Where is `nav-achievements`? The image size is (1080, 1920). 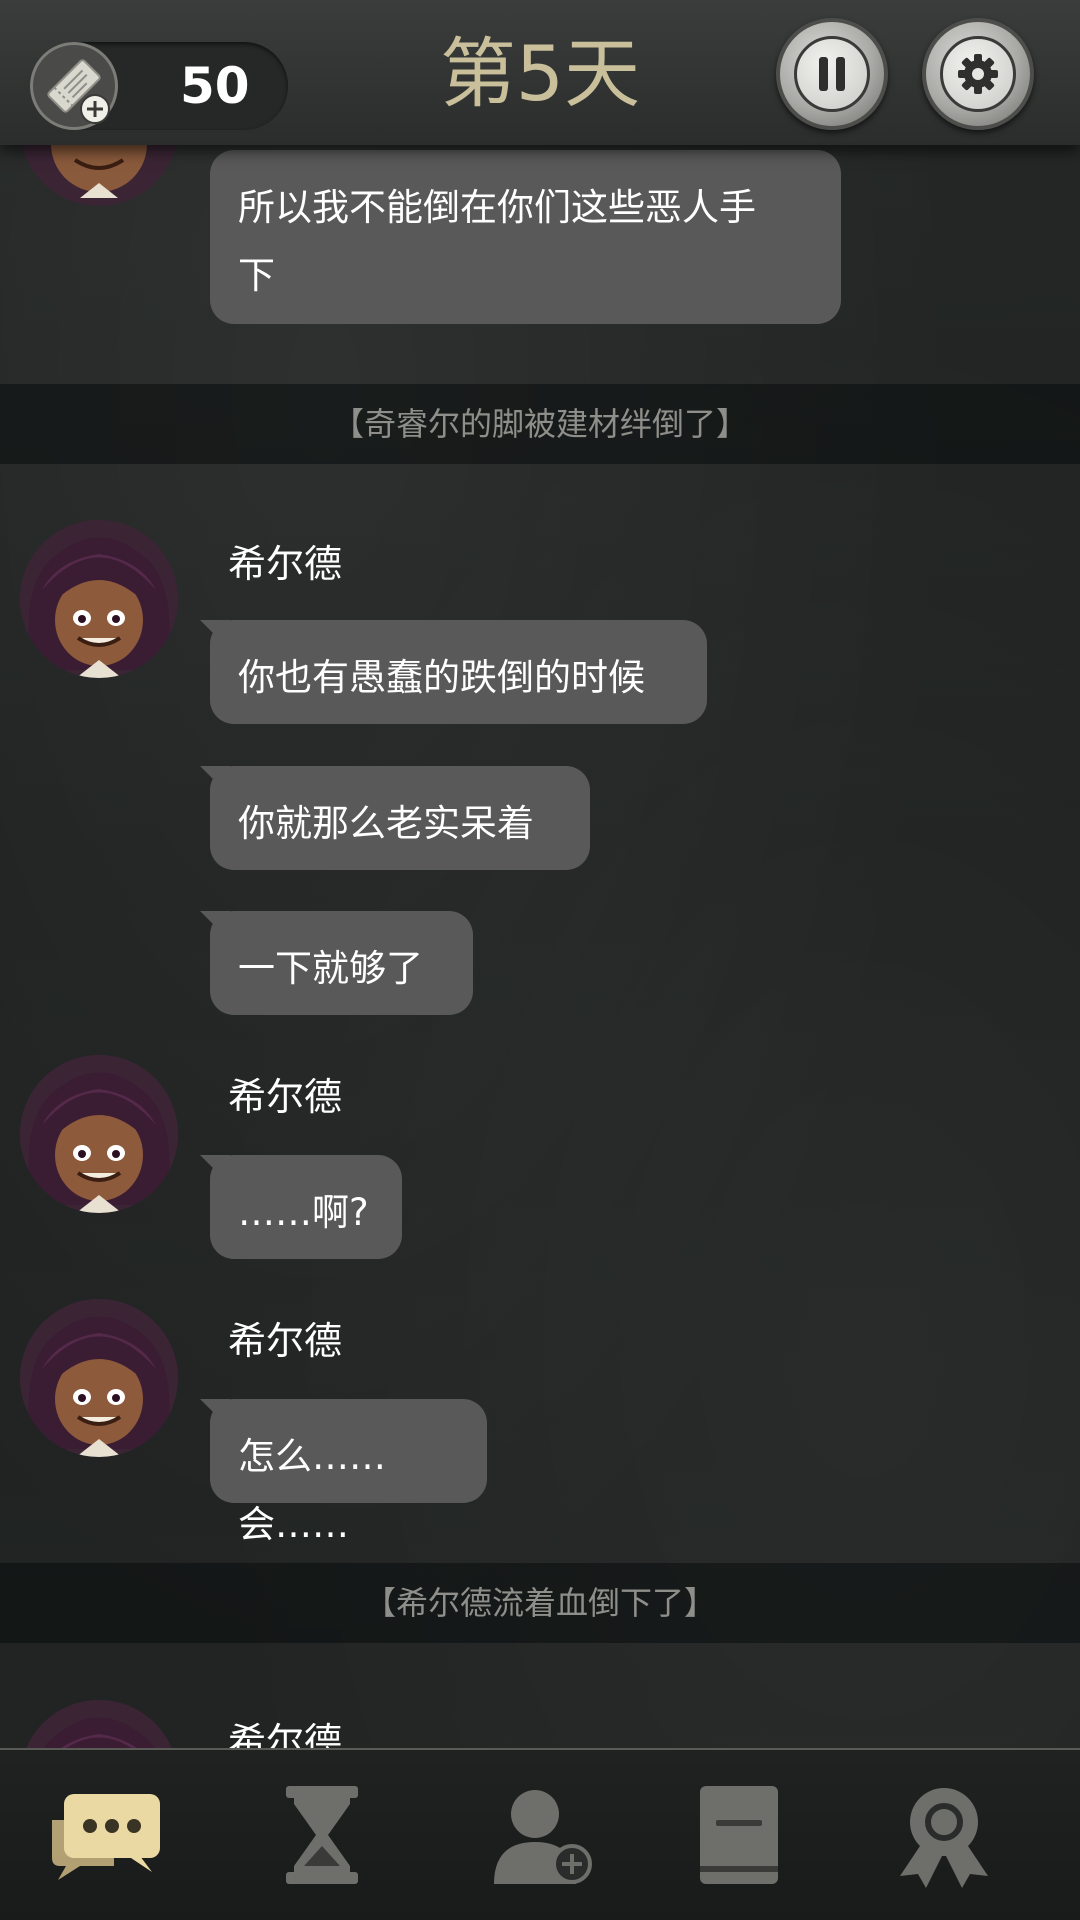
nav-achievements is located at coordinates (944, 1835).